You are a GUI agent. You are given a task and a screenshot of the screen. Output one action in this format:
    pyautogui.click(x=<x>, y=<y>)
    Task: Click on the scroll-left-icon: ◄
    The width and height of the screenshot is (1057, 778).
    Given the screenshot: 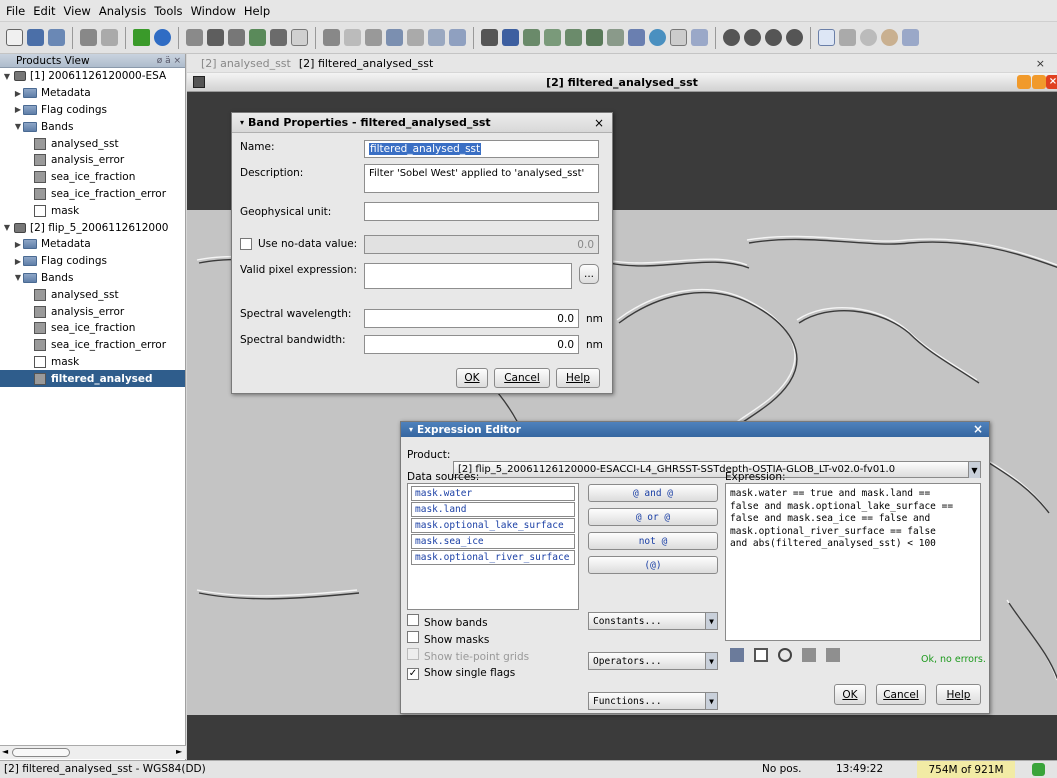 What is the action you would take?
    pyautogui.click(x=5, y=751)
    